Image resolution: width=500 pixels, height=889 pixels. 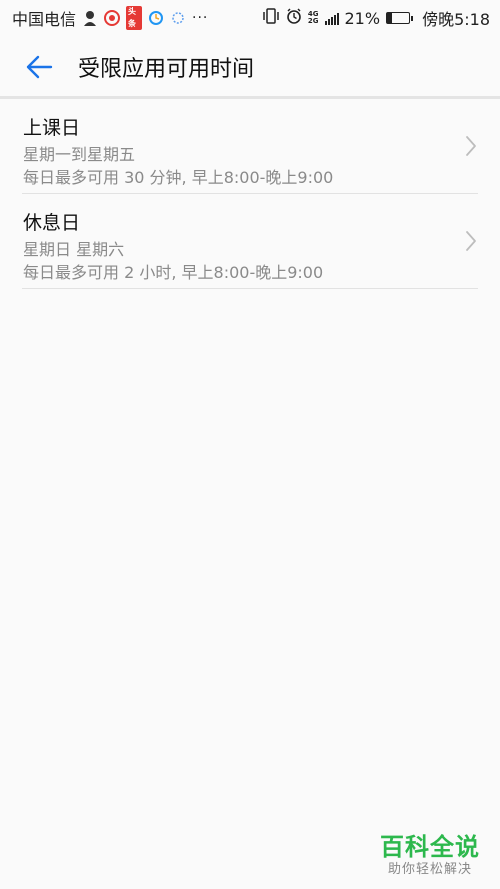 What do you see at coordinates (200, 18) in the screenshot?
I see `more-notifications-indicator: ···` at bounding box center [200, 18].